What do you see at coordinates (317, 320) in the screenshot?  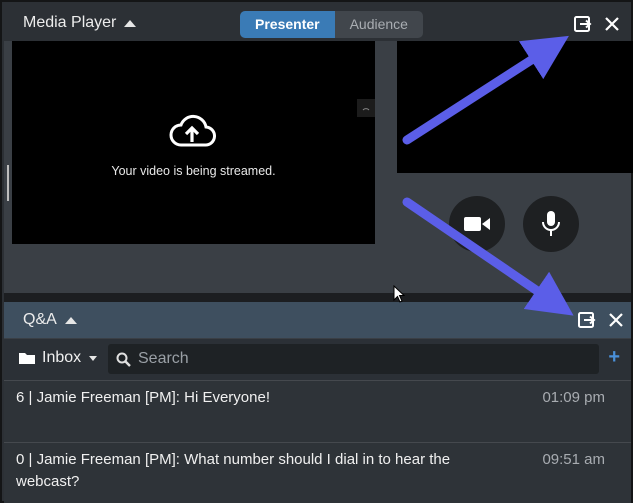 I see `qa-header: Q&A` at bounding box center [317, 320].